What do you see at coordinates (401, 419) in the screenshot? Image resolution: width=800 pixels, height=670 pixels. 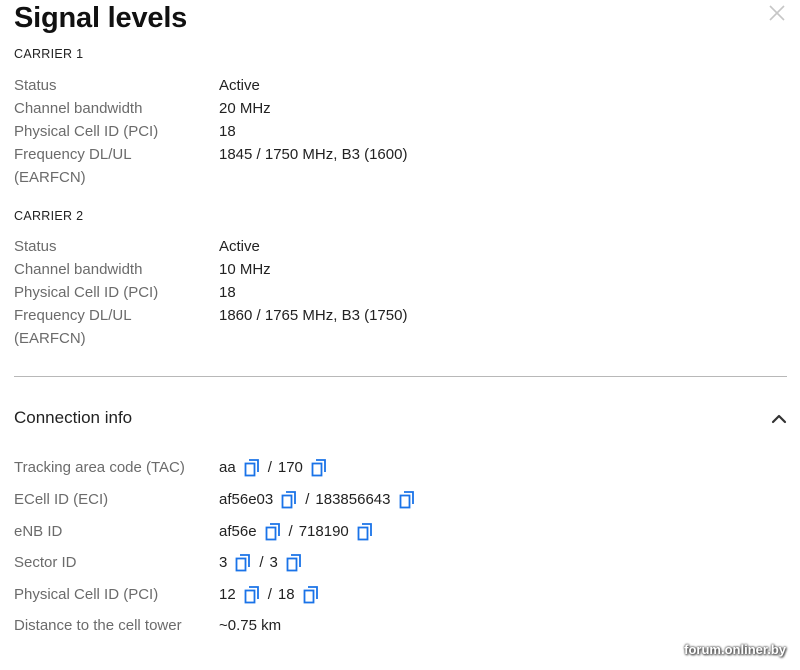 I see `connection-info-header: Connection info` at bounding box center [401, 419].